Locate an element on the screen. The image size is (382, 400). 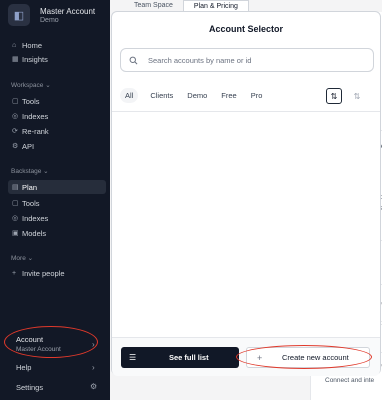
chart-icon: ▦ is located at coordinates (15, 59).